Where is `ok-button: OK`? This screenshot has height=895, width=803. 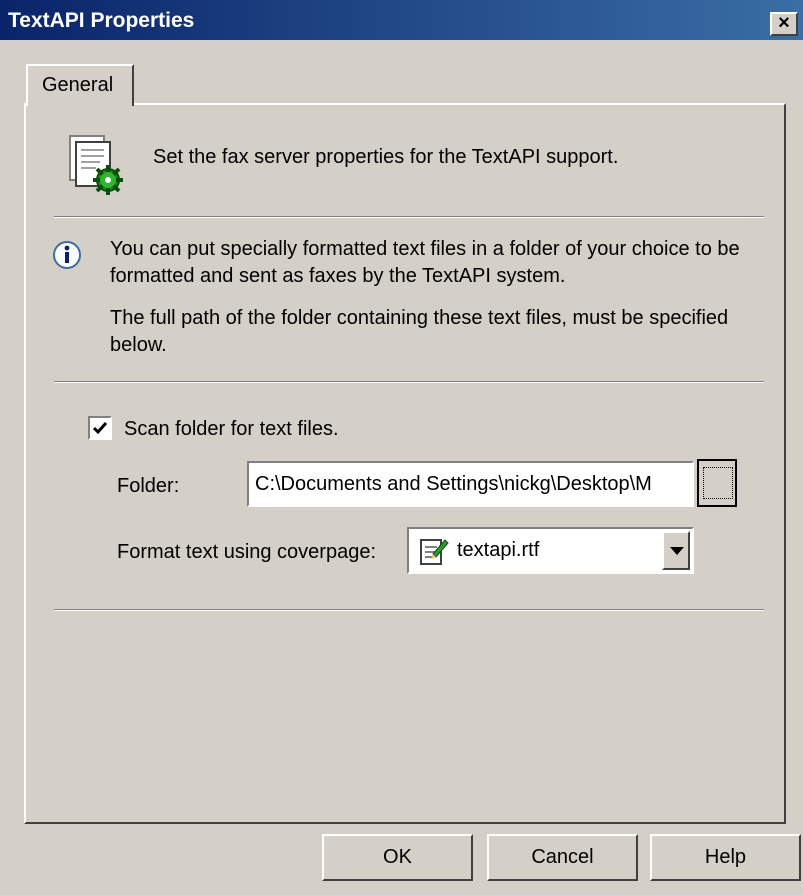
ok-button: OK is located at coordinates (397, 857).